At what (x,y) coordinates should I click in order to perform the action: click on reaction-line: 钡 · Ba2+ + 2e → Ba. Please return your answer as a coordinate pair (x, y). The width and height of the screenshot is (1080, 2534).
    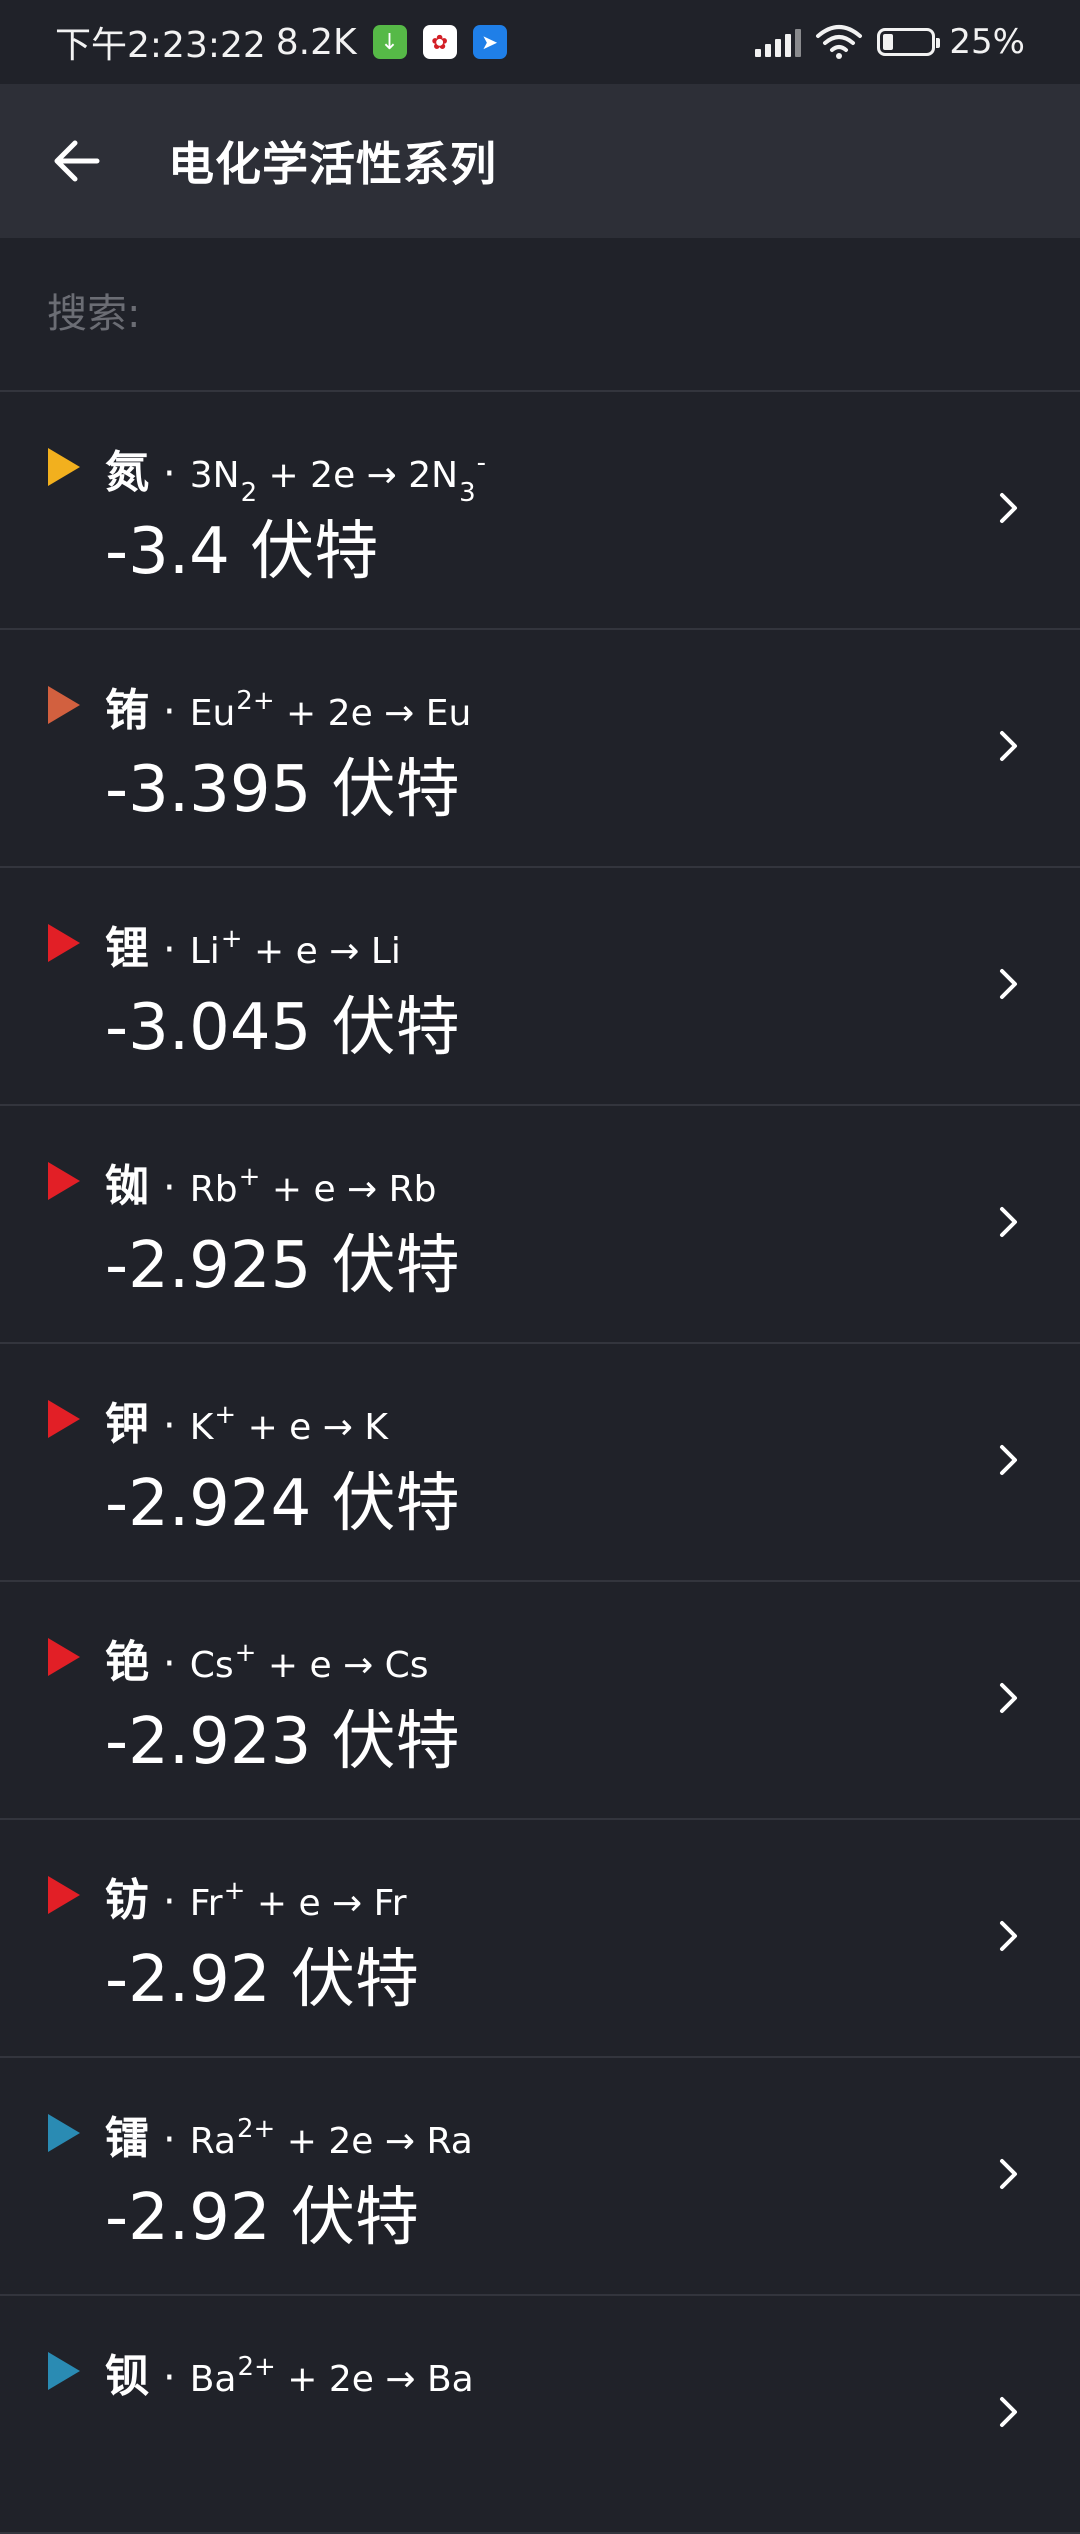
    Looking at the image, I should click on (289, 2372).